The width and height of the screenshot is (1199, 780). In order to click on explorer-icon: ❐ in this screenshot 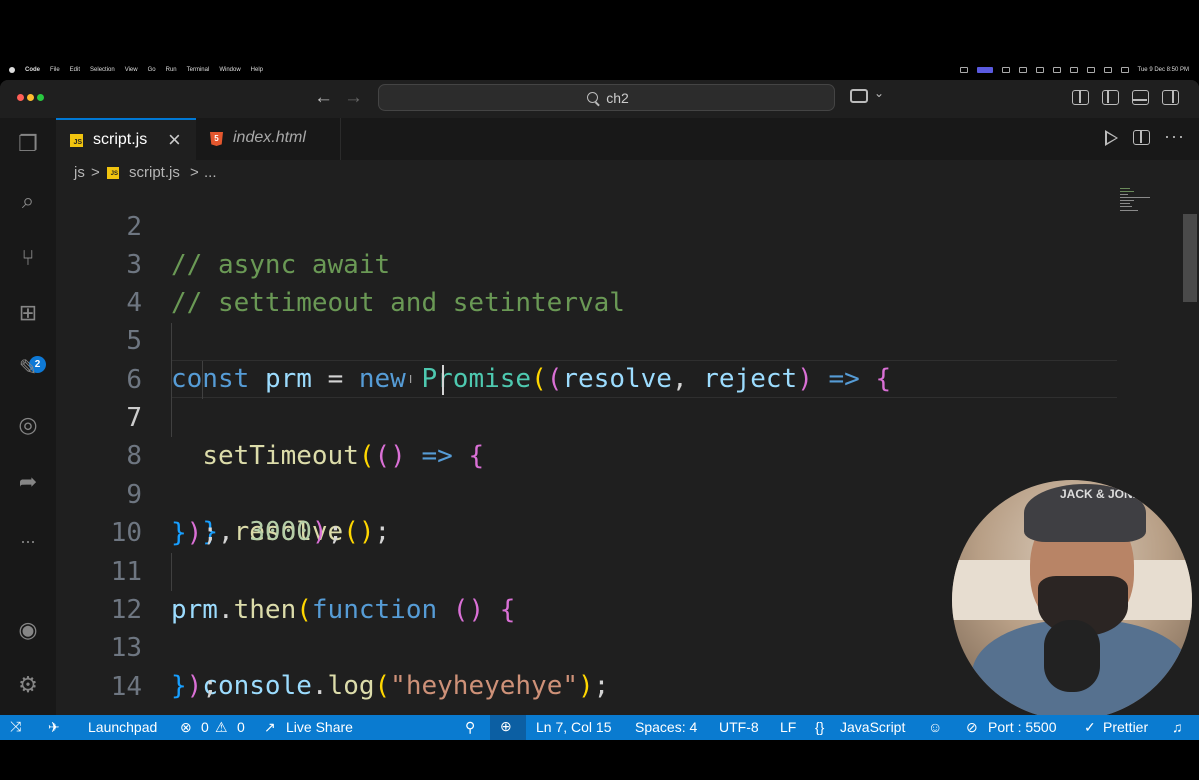, I will do `click(28, 144)`.